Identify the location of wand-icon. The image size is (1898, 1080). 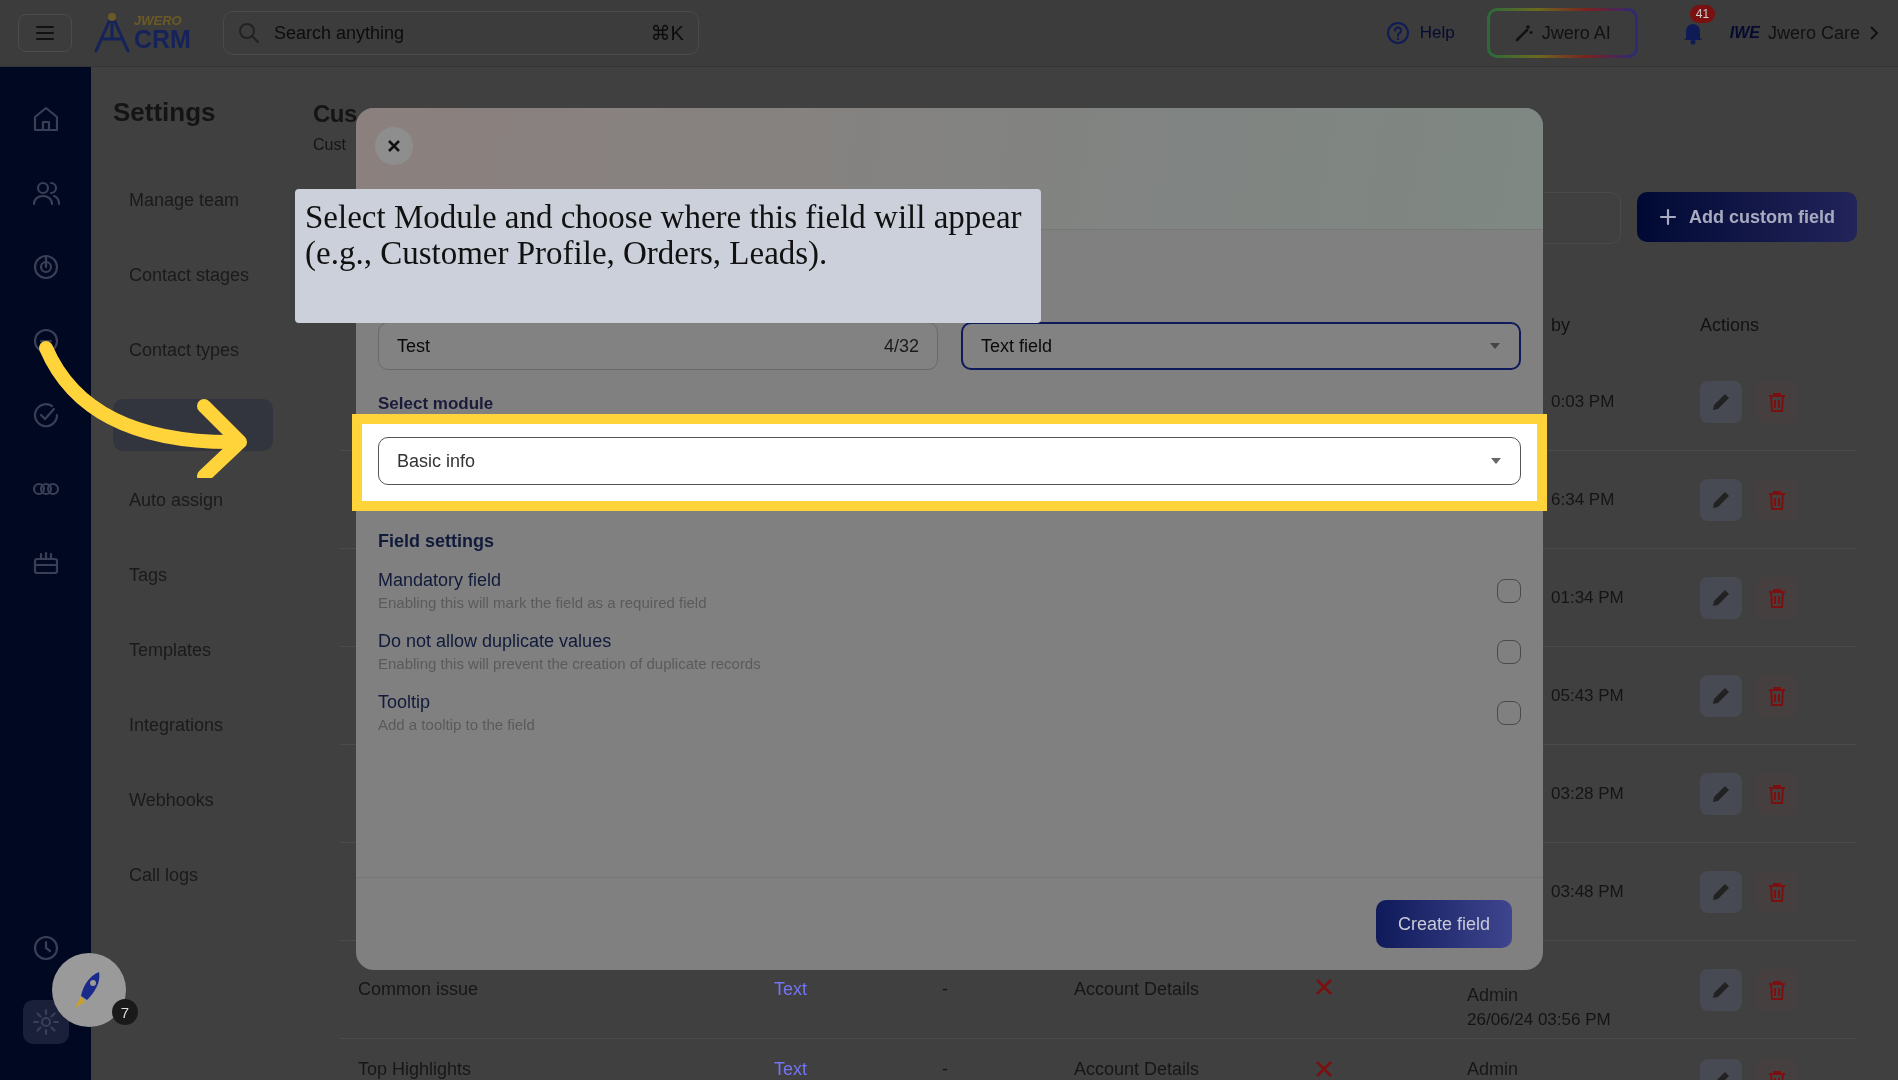
(1523, 33).